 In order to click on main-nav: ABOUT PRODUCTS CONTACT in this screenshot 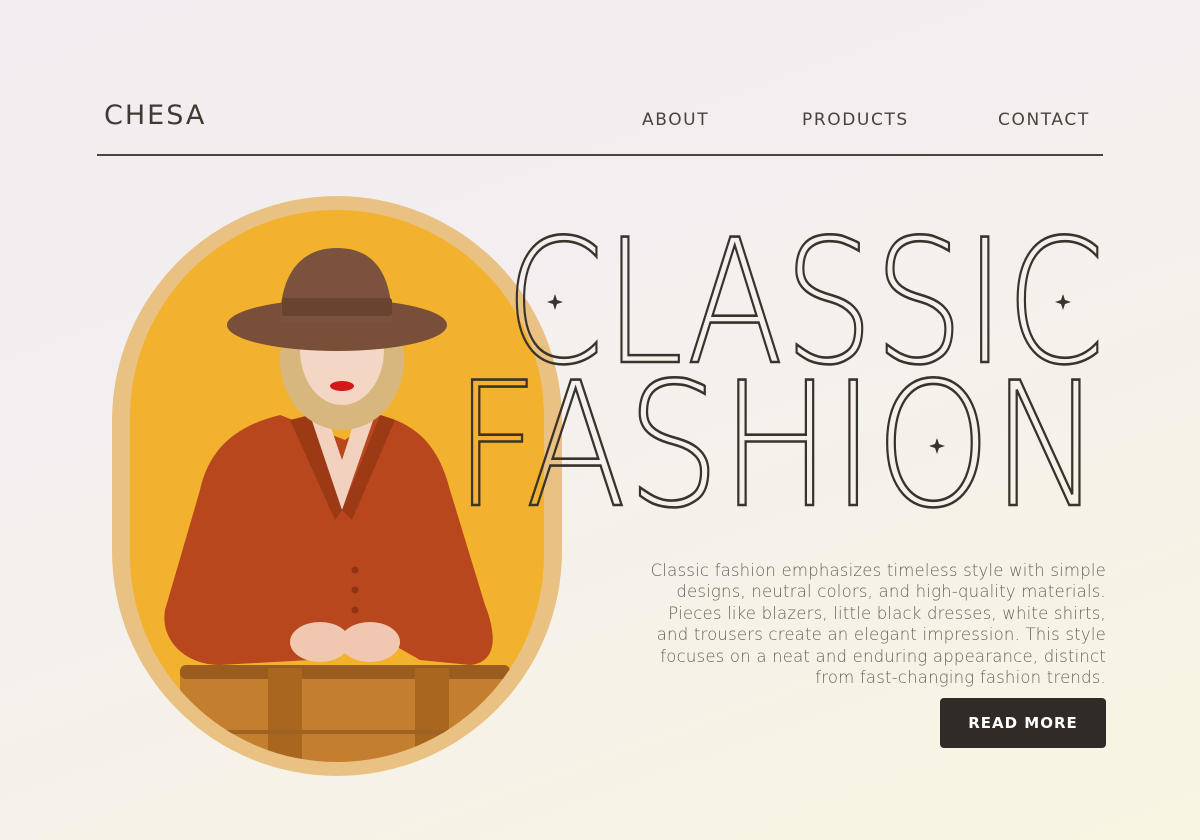, I will do `click(600, 121)`.